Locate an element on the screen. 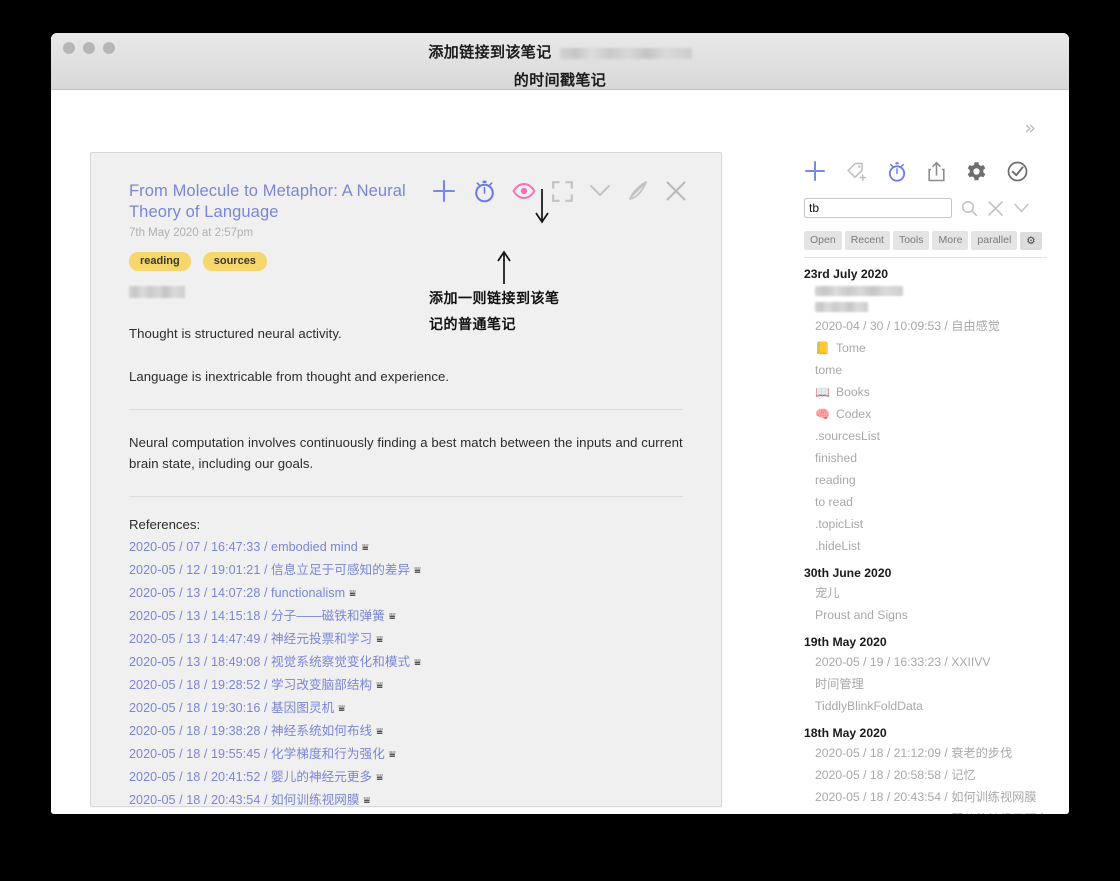 This screenshot has width=1120, height=881. sidebar-list-item: 宠儿 is located at coordinates (931, 593).